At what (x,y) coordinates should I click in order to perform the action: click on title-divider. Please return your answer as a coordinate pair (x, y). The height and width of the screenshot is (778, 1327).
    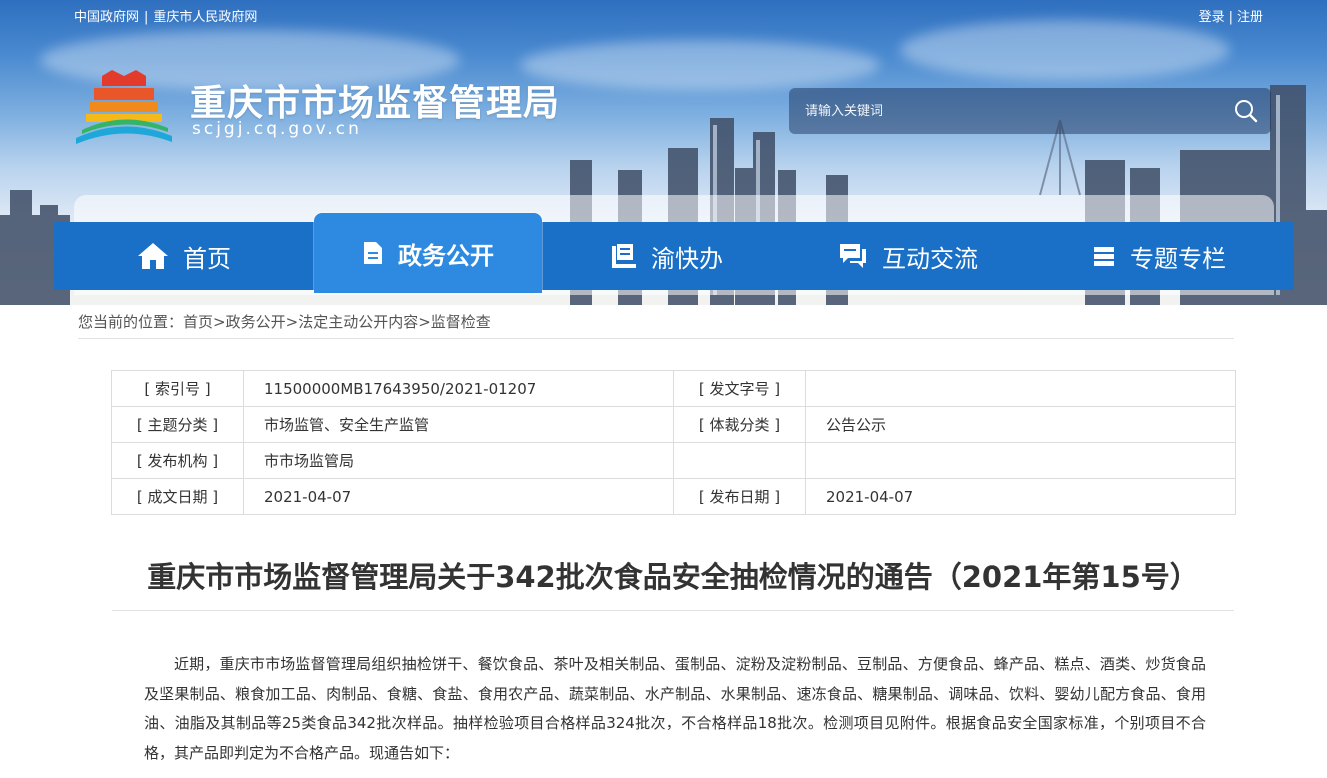
    Looking at the image, I should click on (673, 610).